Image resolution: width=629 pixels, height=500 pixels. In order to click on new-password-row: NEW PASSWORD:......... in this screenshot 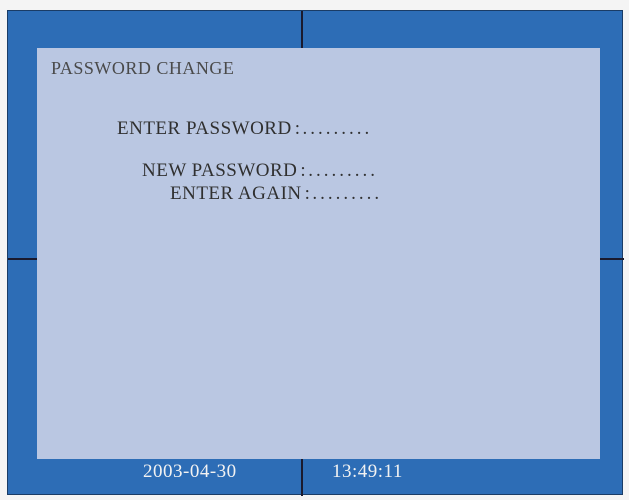, I will do `click(260, 171)`.